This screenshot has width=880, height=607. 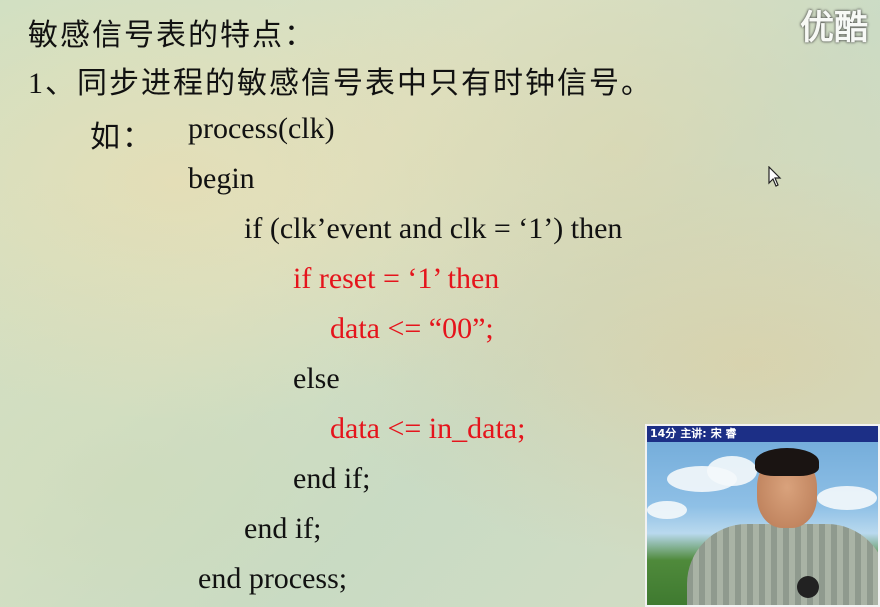 What do you see at coordinates (122, 137) in the screenshot?
I see `example-label: 如：` at bounding box center [122, 137].